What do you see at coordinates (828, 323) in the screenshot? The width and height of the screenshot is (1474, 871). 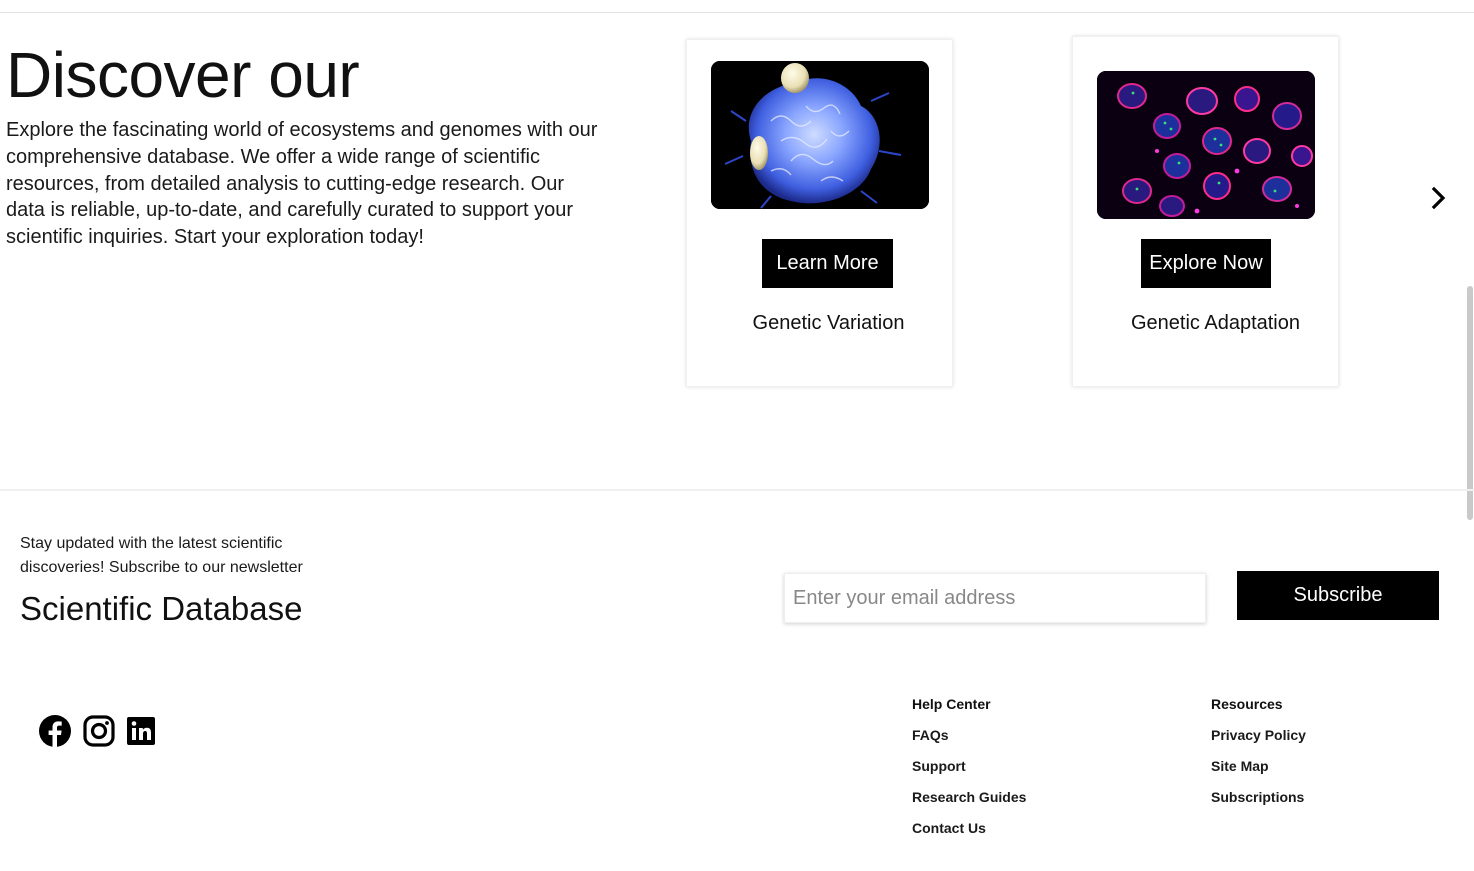 I see `card-caption: Genetic Variation` at bounding box center [828, 323].